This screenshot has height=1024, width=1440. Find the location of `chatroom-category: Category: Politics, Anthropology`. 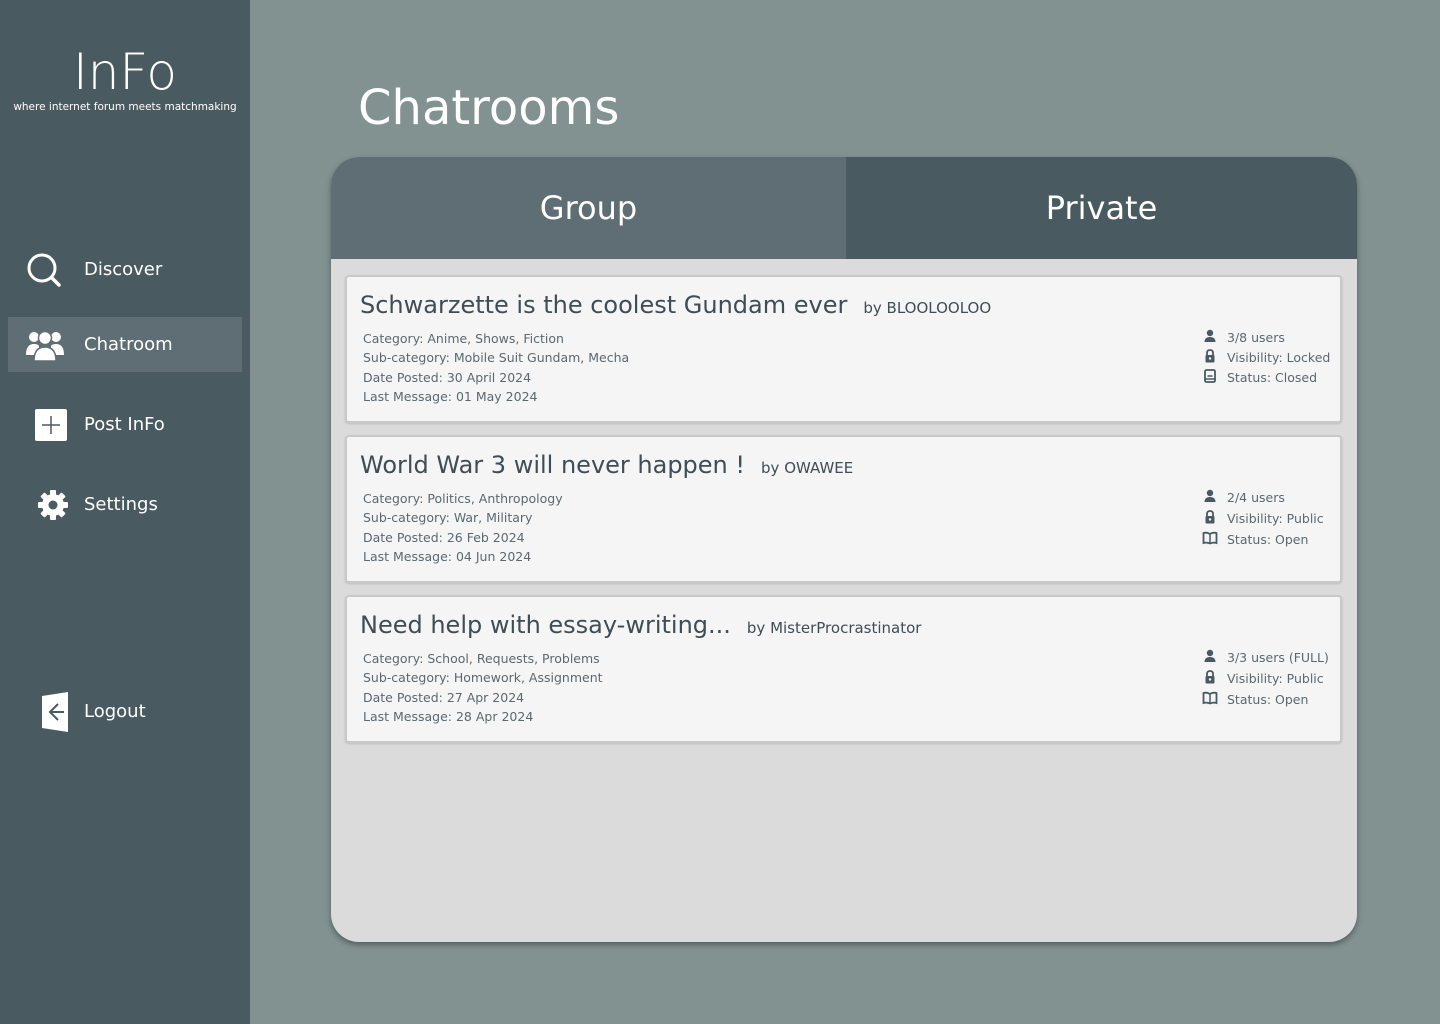

chatroom-category: Category: Politics, Anthropology is located at coordinates (463, 498).